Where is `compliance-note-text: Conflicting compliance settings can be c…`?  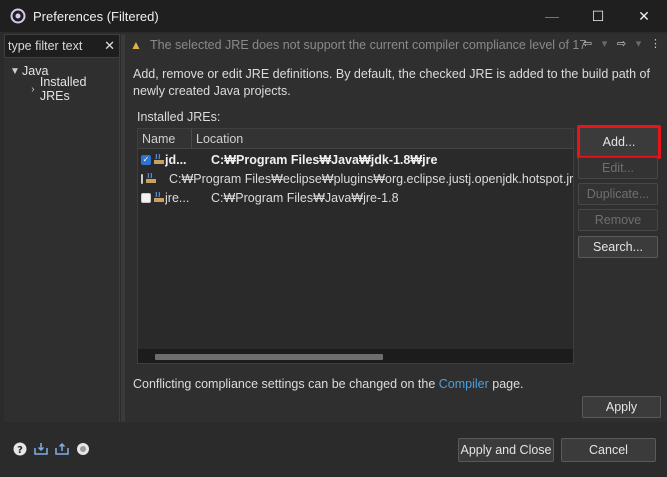
compliance-note-text: Conflicting compliance settings can be c… is located at coordinates (286, 384).